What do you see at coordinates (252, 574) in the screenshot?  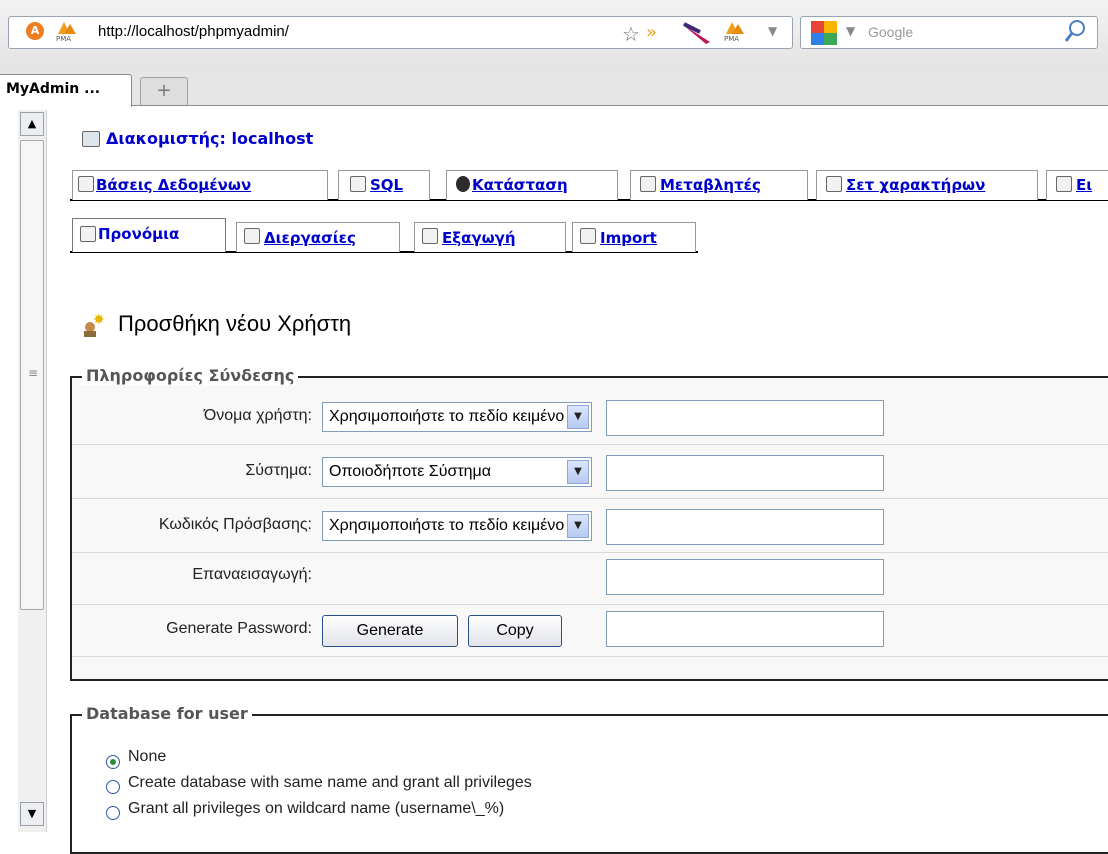 I see `retype-label: Επαναεισαγωγή:` at bounding box center [252, 574].